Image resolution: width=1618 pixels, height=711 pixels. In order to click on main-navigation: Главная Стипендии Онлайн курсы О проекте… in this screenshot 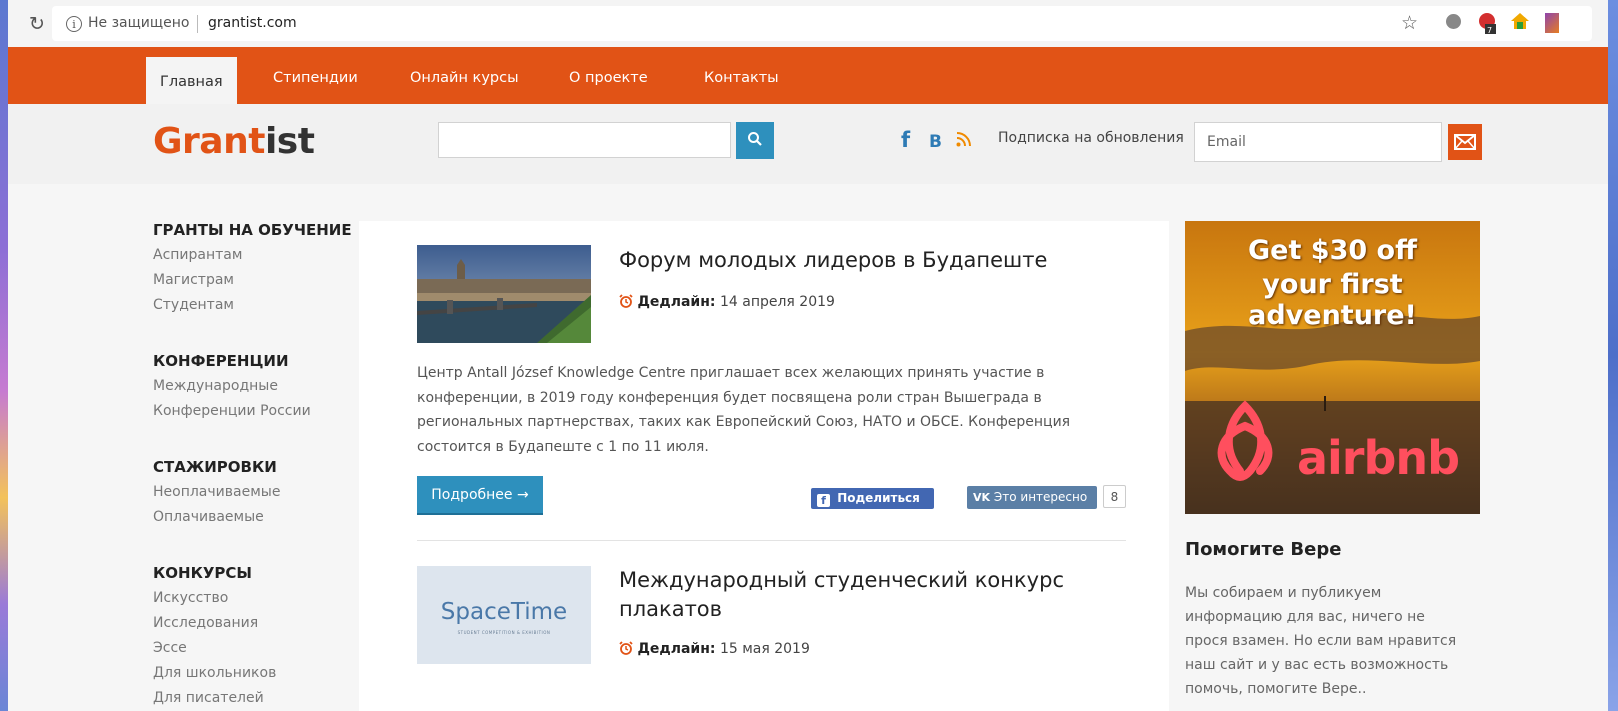, I will do `click(808, 75)`.